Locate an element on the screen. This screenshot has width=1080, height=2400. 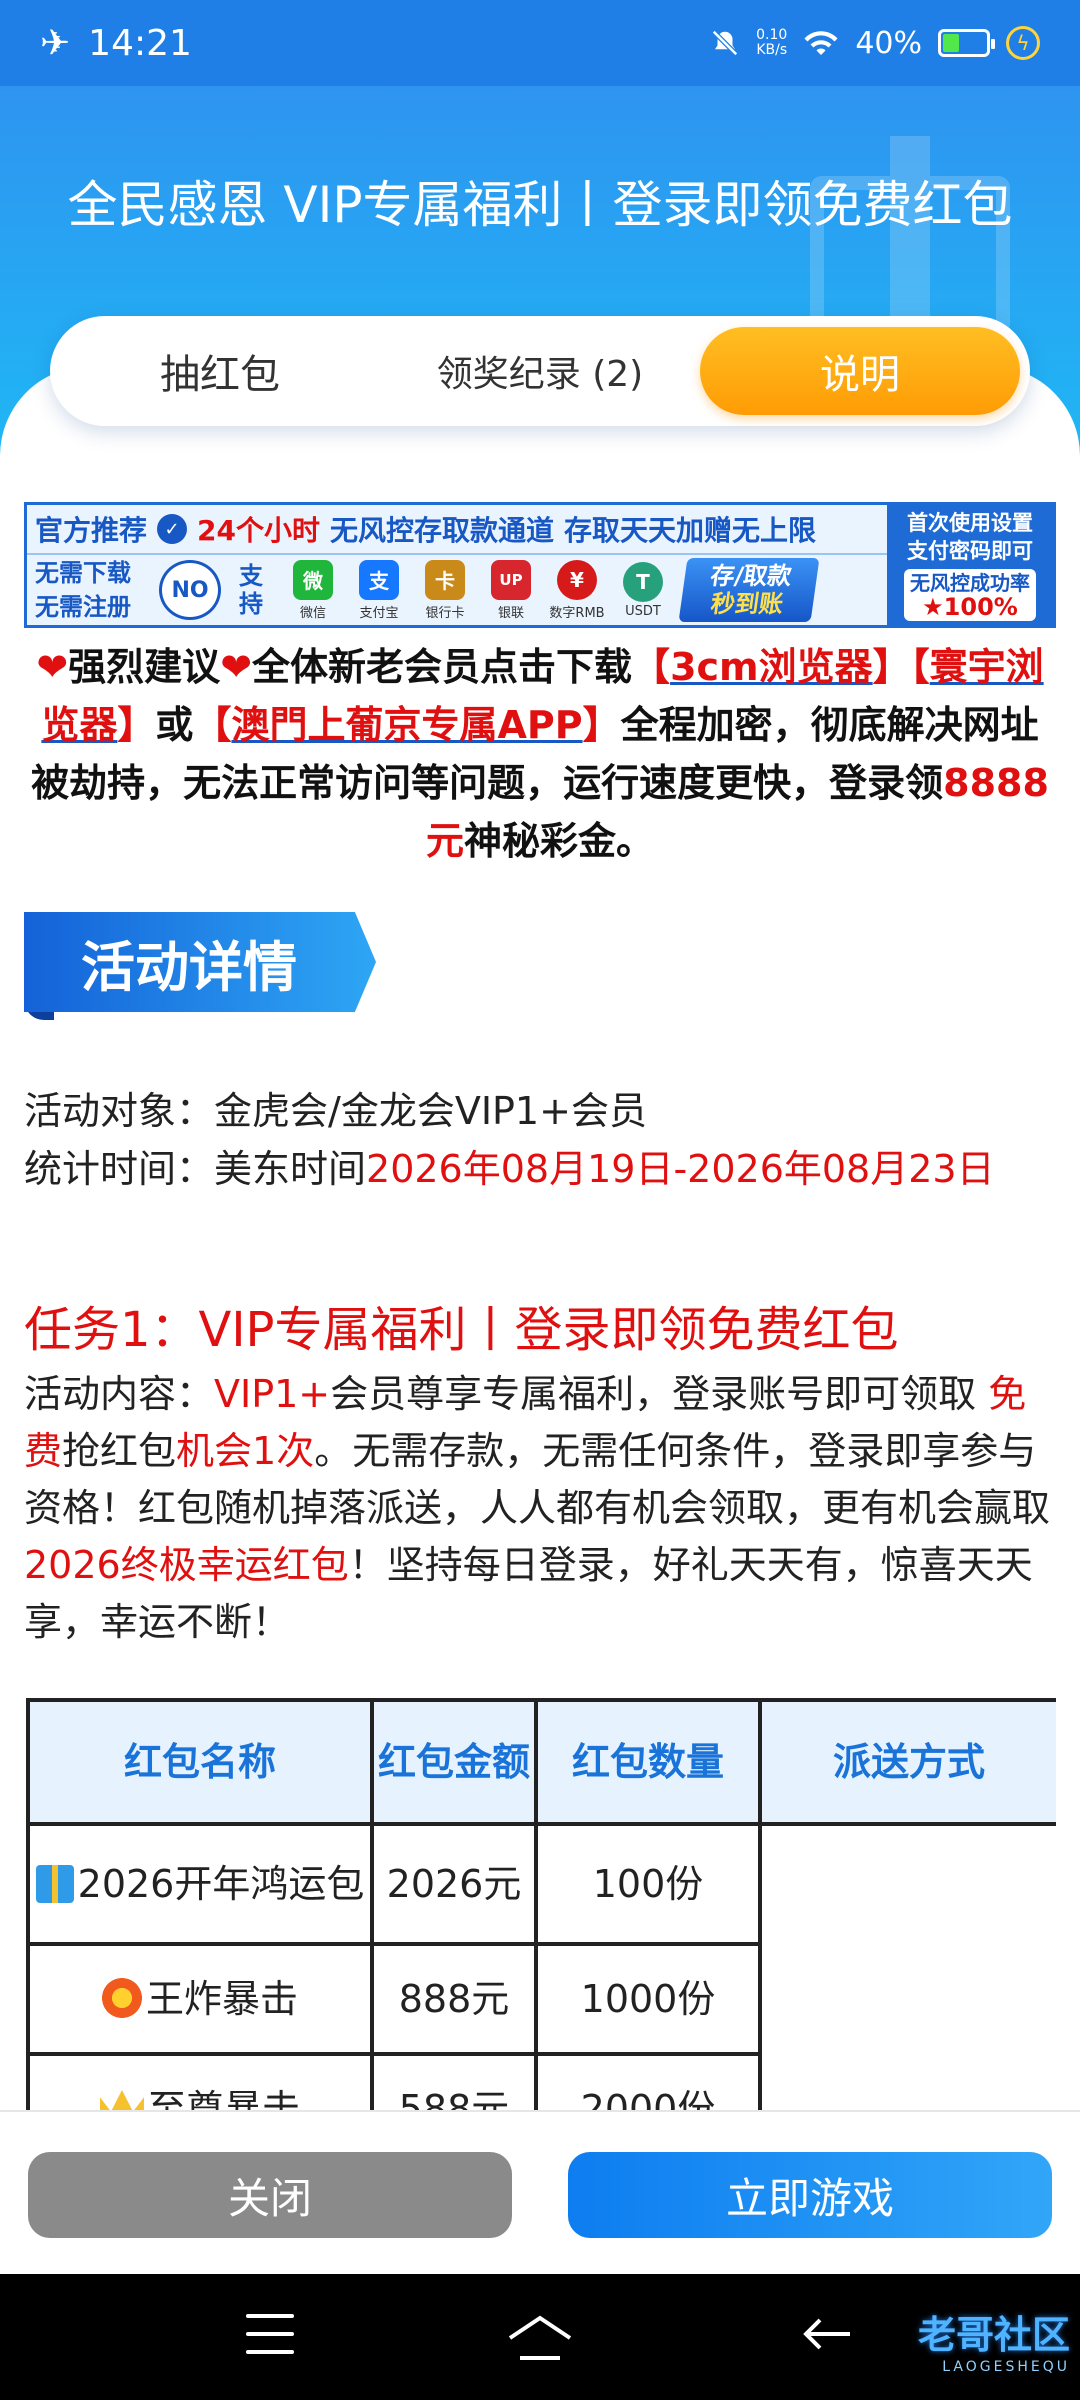
battery-icon is located at coordinates (966, 43).